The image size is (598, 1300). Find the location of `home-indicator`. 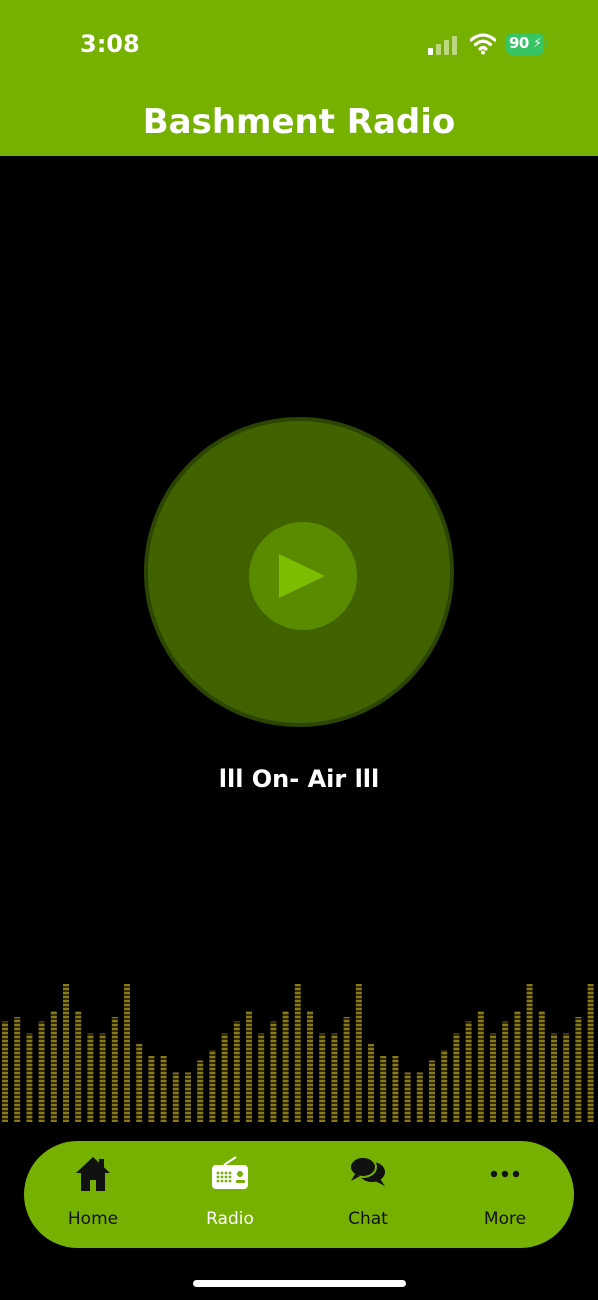

home-indicator is located at coordinates (299, 1283).